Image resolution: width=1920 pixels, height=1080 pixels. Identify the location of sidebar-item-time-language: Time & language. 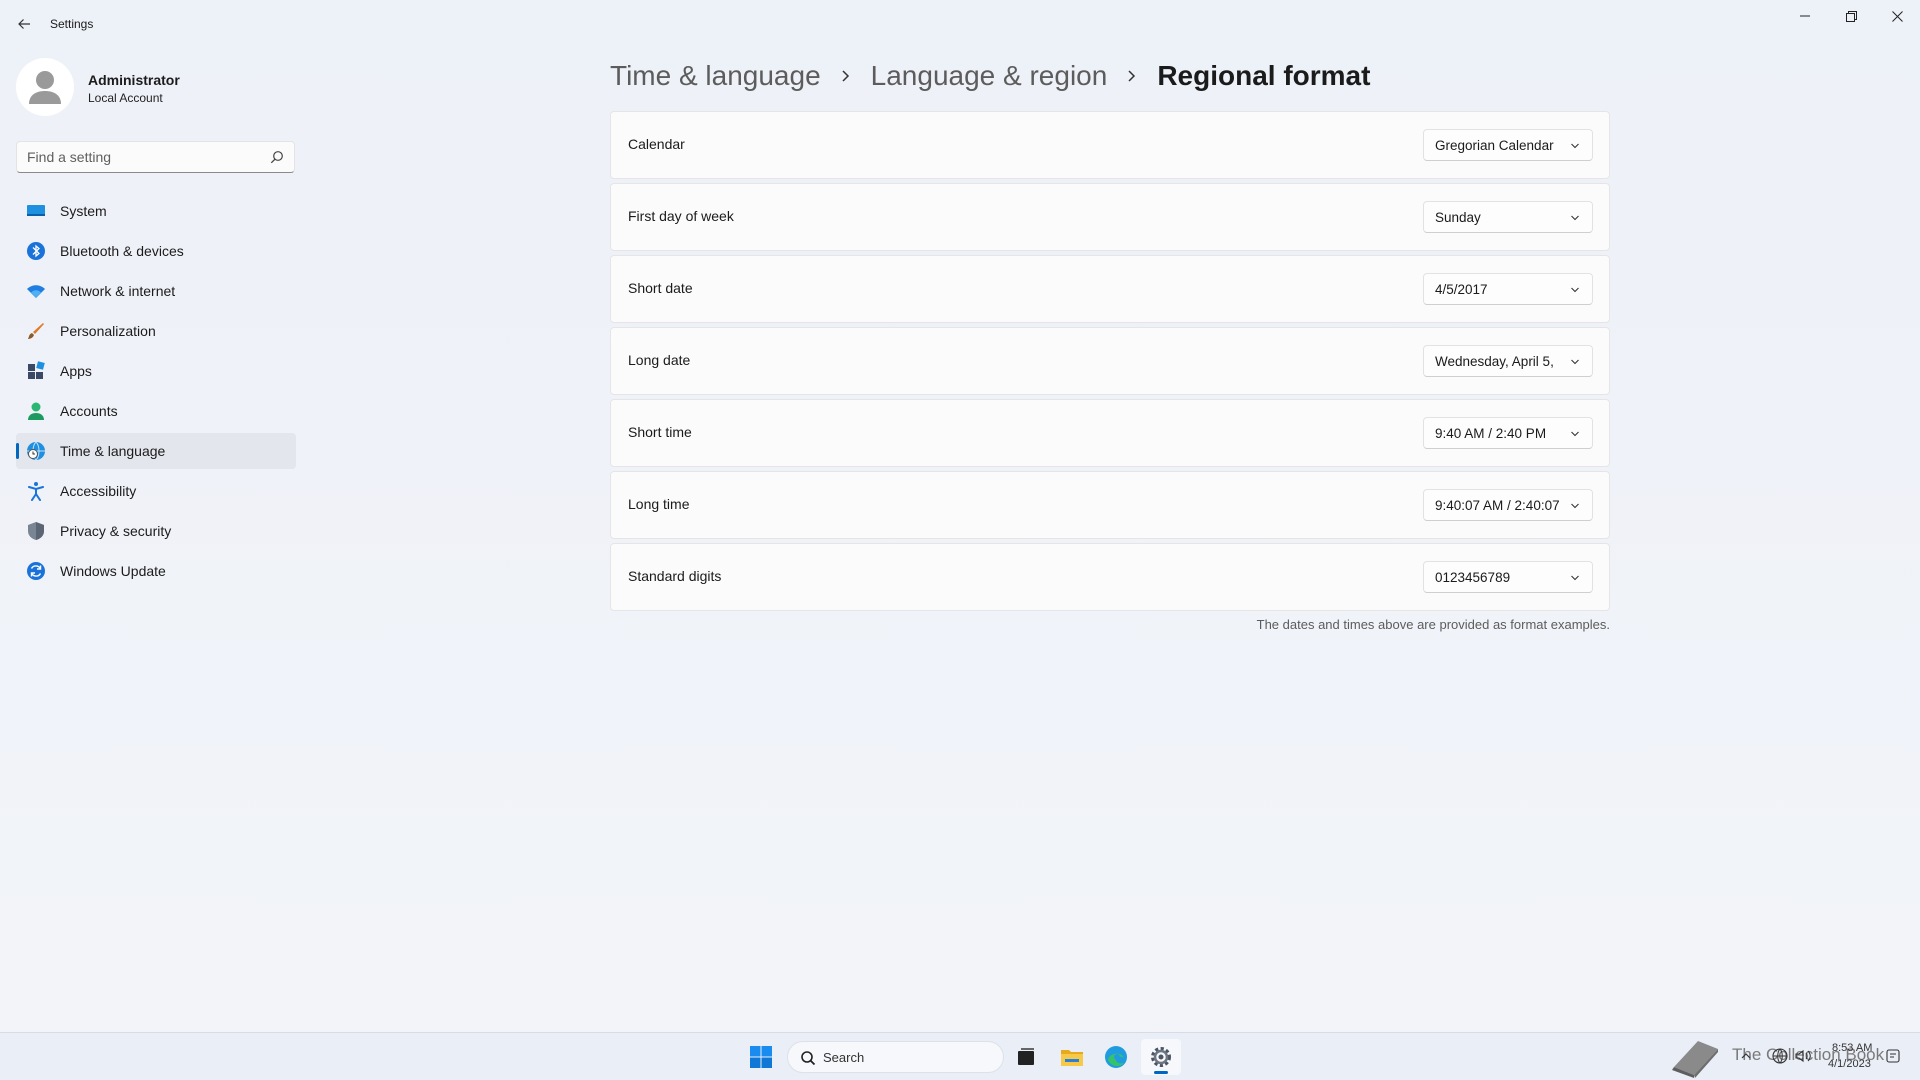
(156, 451).